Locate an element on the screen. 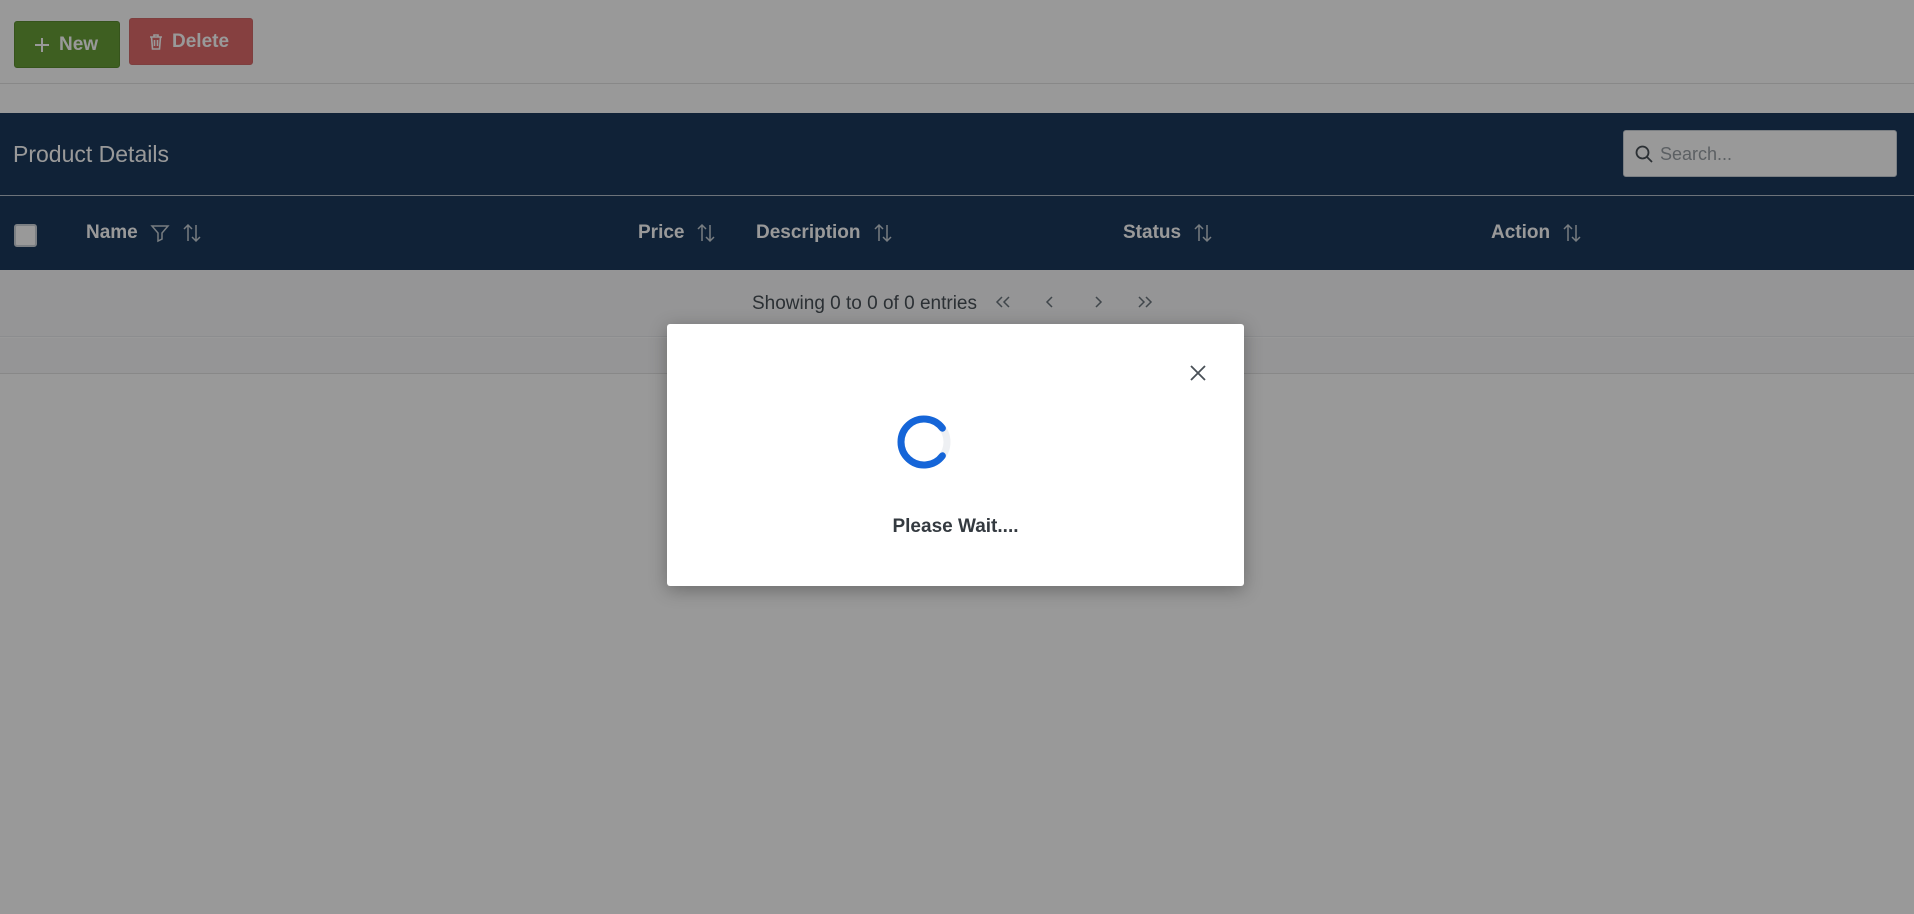 The image size is (1914, 914). close-button is located at coordinates (1198, 375).